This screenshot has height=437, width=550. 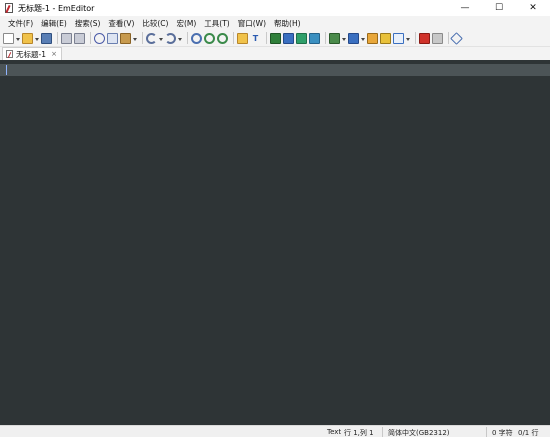 I want to click on close-button: ✕, so click(x=533, y=8).